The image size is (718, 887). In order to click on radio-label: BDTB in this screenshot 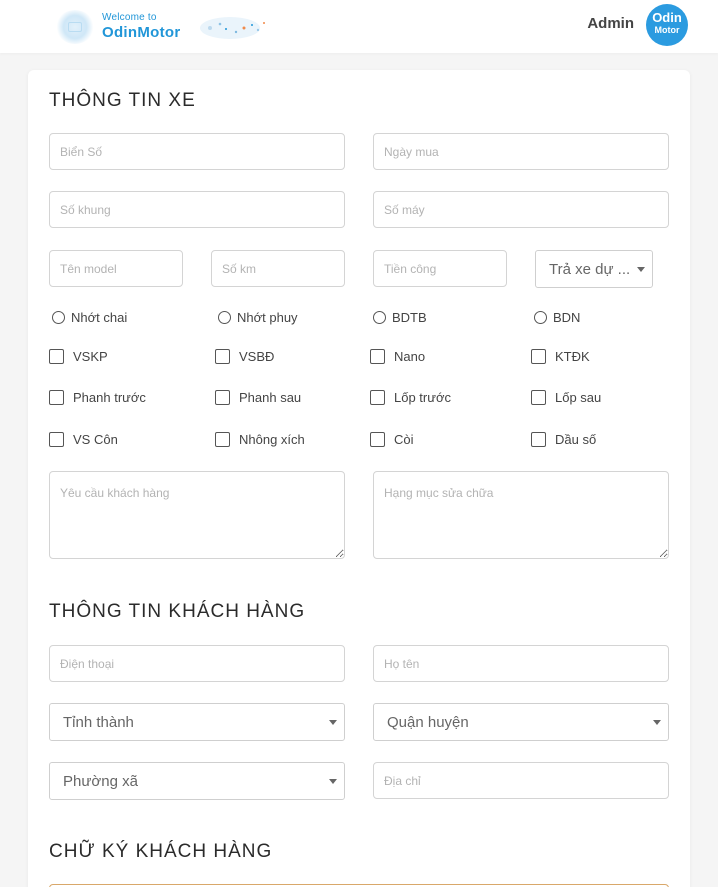, I will do `click(409, 317)`.